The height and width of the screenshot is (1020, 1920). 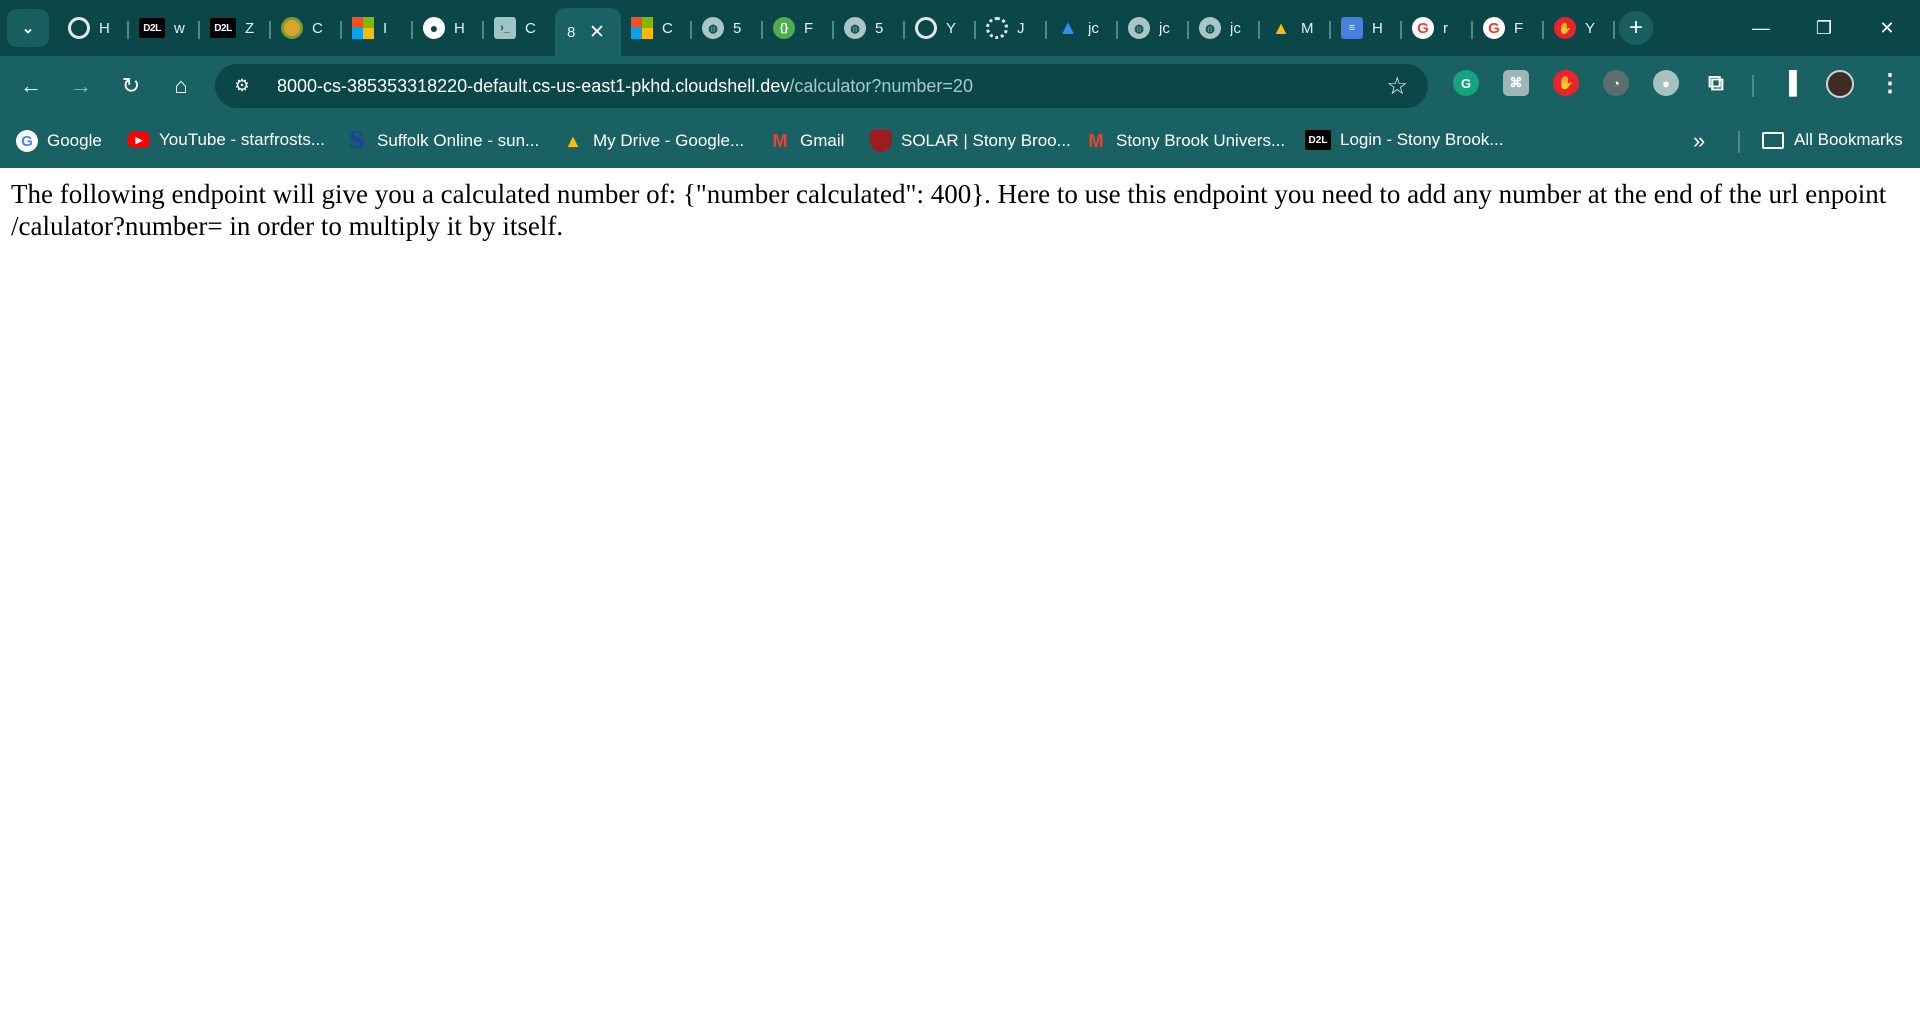 What do you see at coordinates (1773, 140) in the screenshot?
I see `folder-icon` at bounding box center [1773, 140].